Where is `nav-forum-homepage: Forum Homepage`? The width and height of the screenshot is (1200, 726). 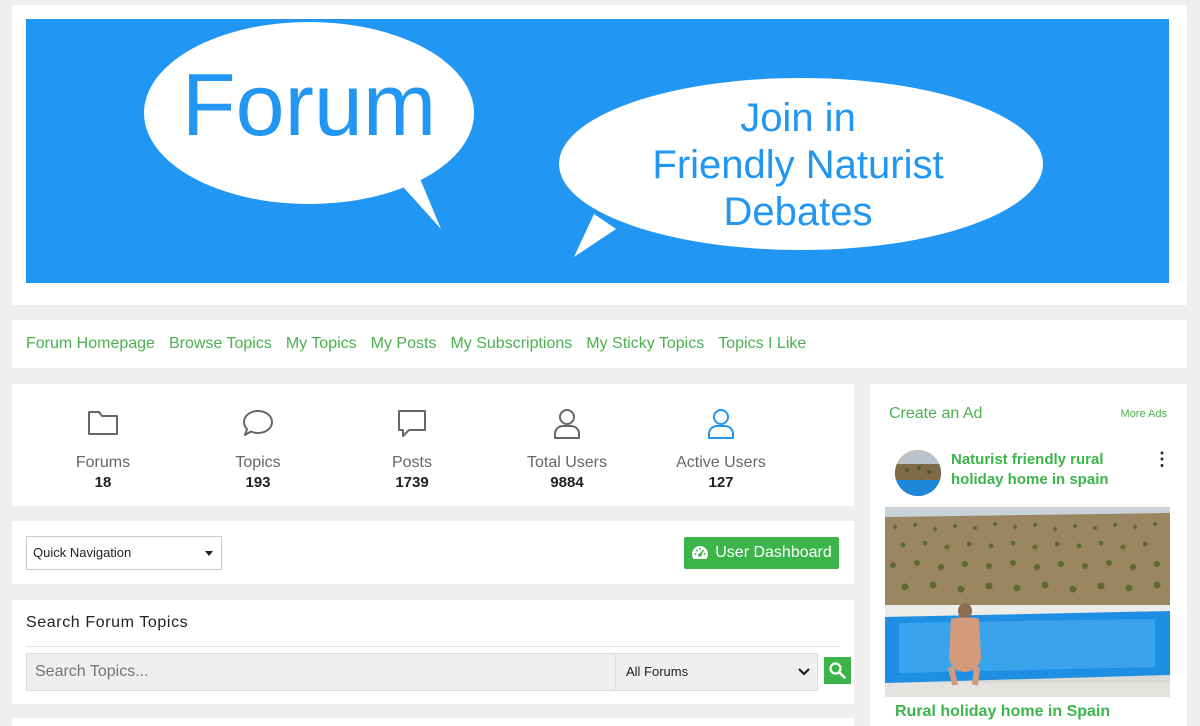 nav-forum-homepage: Forum Homepage is located at coordinates (90, 344).